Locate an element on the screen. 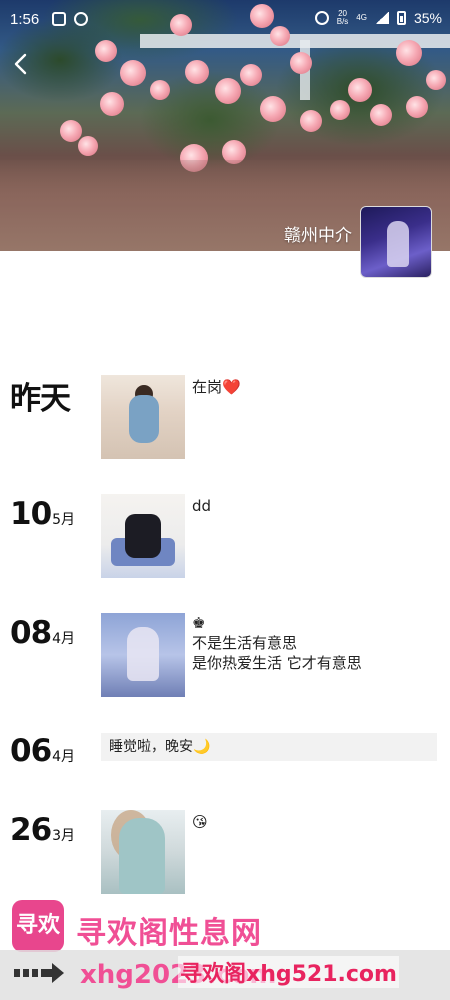 Image resolution: width=450 pixels, height=1000 pixels. network-type: 4G is located at coordinates (361, 17).